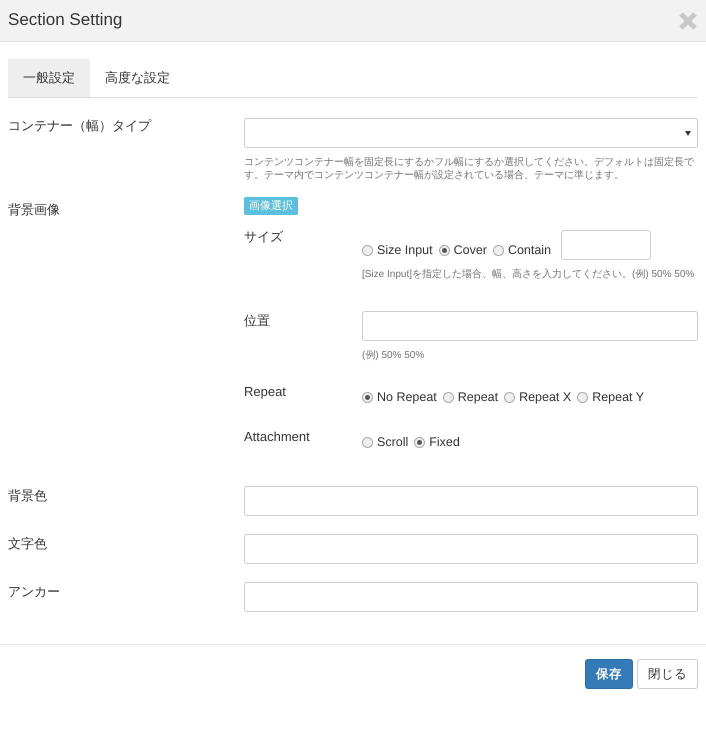  I want to click on field-label: 文字色, so click(28, 543).